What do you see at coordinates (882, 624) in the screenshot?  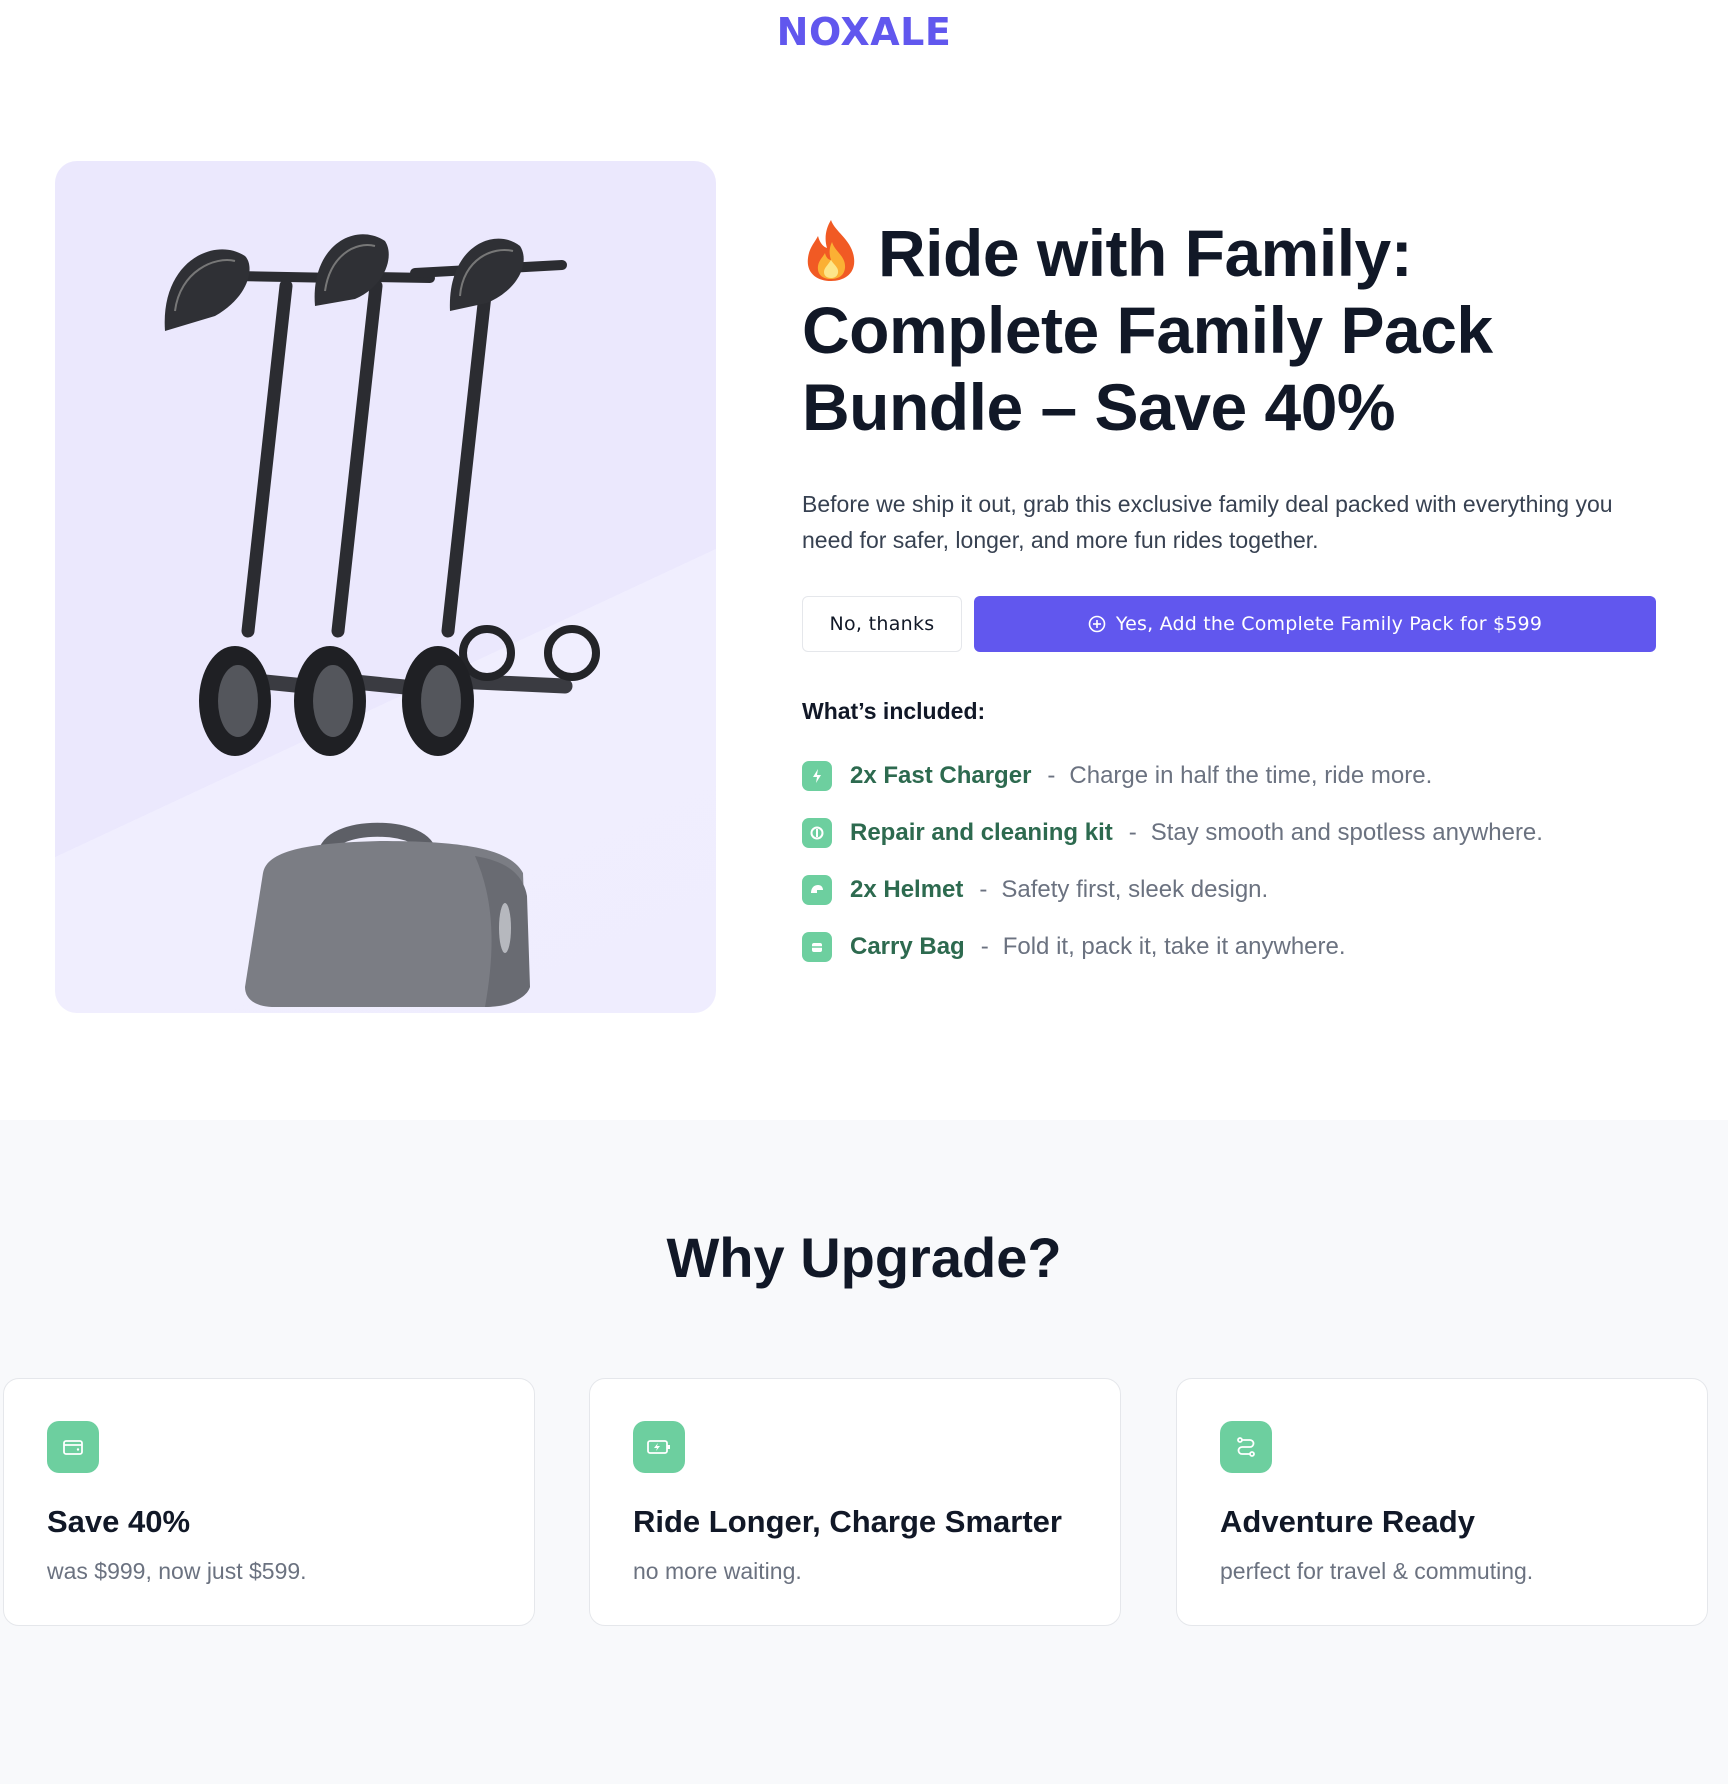 I see `decline-button: No, thanks` at bounding box center [882, 624].